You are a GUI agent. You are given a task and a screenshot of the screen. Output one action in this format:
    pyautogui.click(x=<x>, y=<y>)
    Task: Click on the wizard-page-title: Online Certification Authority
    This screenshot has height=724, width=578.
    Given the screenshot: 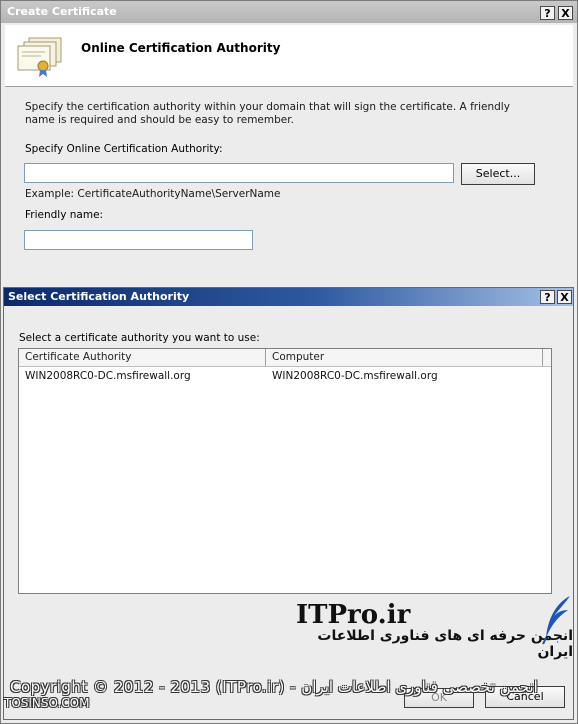 What is the action you would take?
    pyautogui.click(x=181, y=48)
    